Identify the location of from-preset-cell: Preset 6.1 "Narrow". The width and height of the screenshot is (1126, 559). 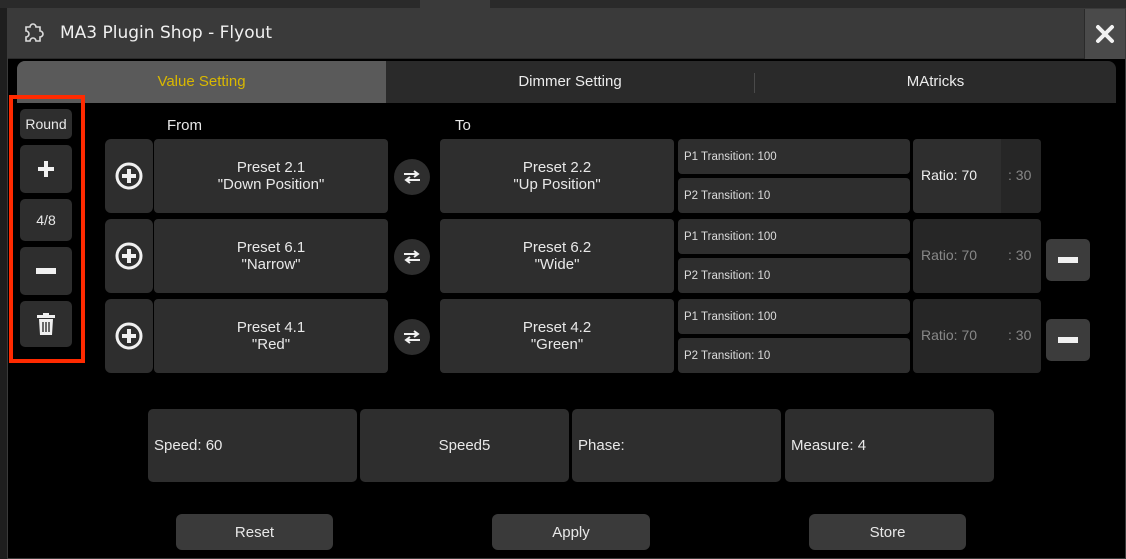
(271, 256).